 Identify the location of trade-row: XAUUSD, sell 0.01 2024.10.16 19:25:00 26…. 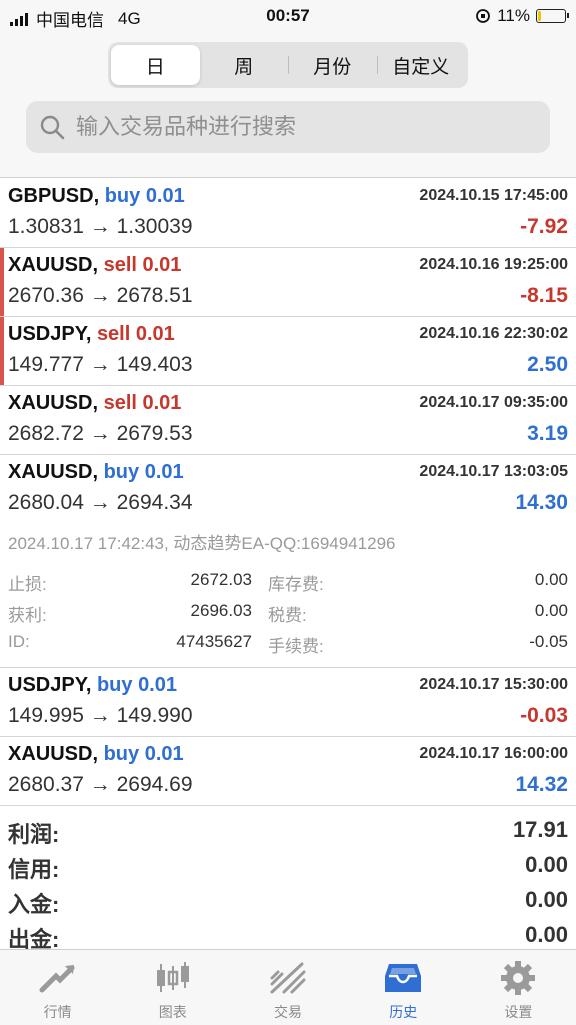
(288, 282).